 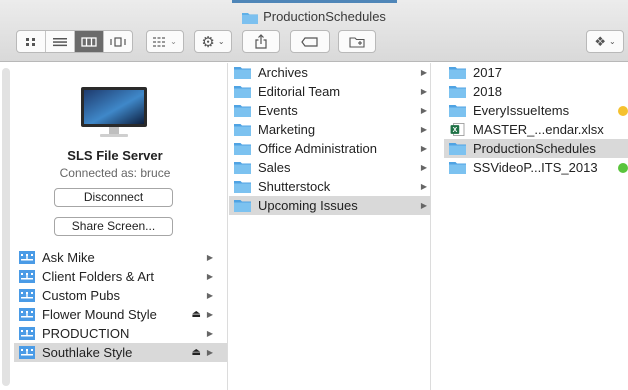 I want to click on sidebar-item: Custom Pubs ▶, so click(x=120, y=295).